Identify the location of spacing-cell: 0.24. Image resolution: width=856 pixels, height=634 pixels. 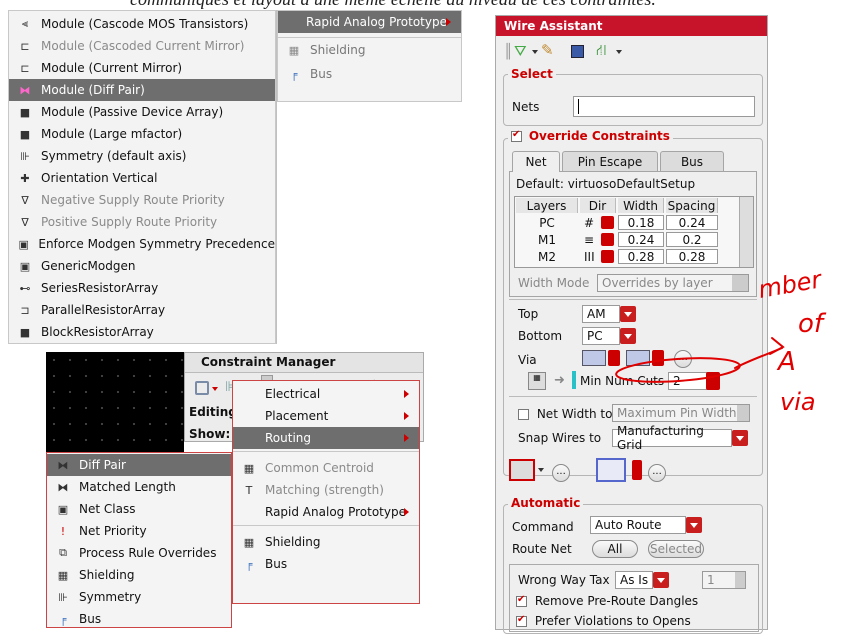
(692, 222).